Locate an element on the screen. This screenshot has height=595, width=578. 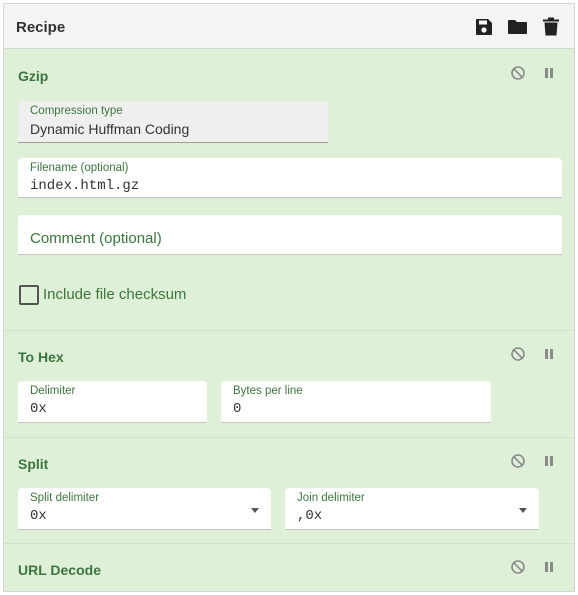
checksum-label: Include file checksum is located at coordinates (115, 294).